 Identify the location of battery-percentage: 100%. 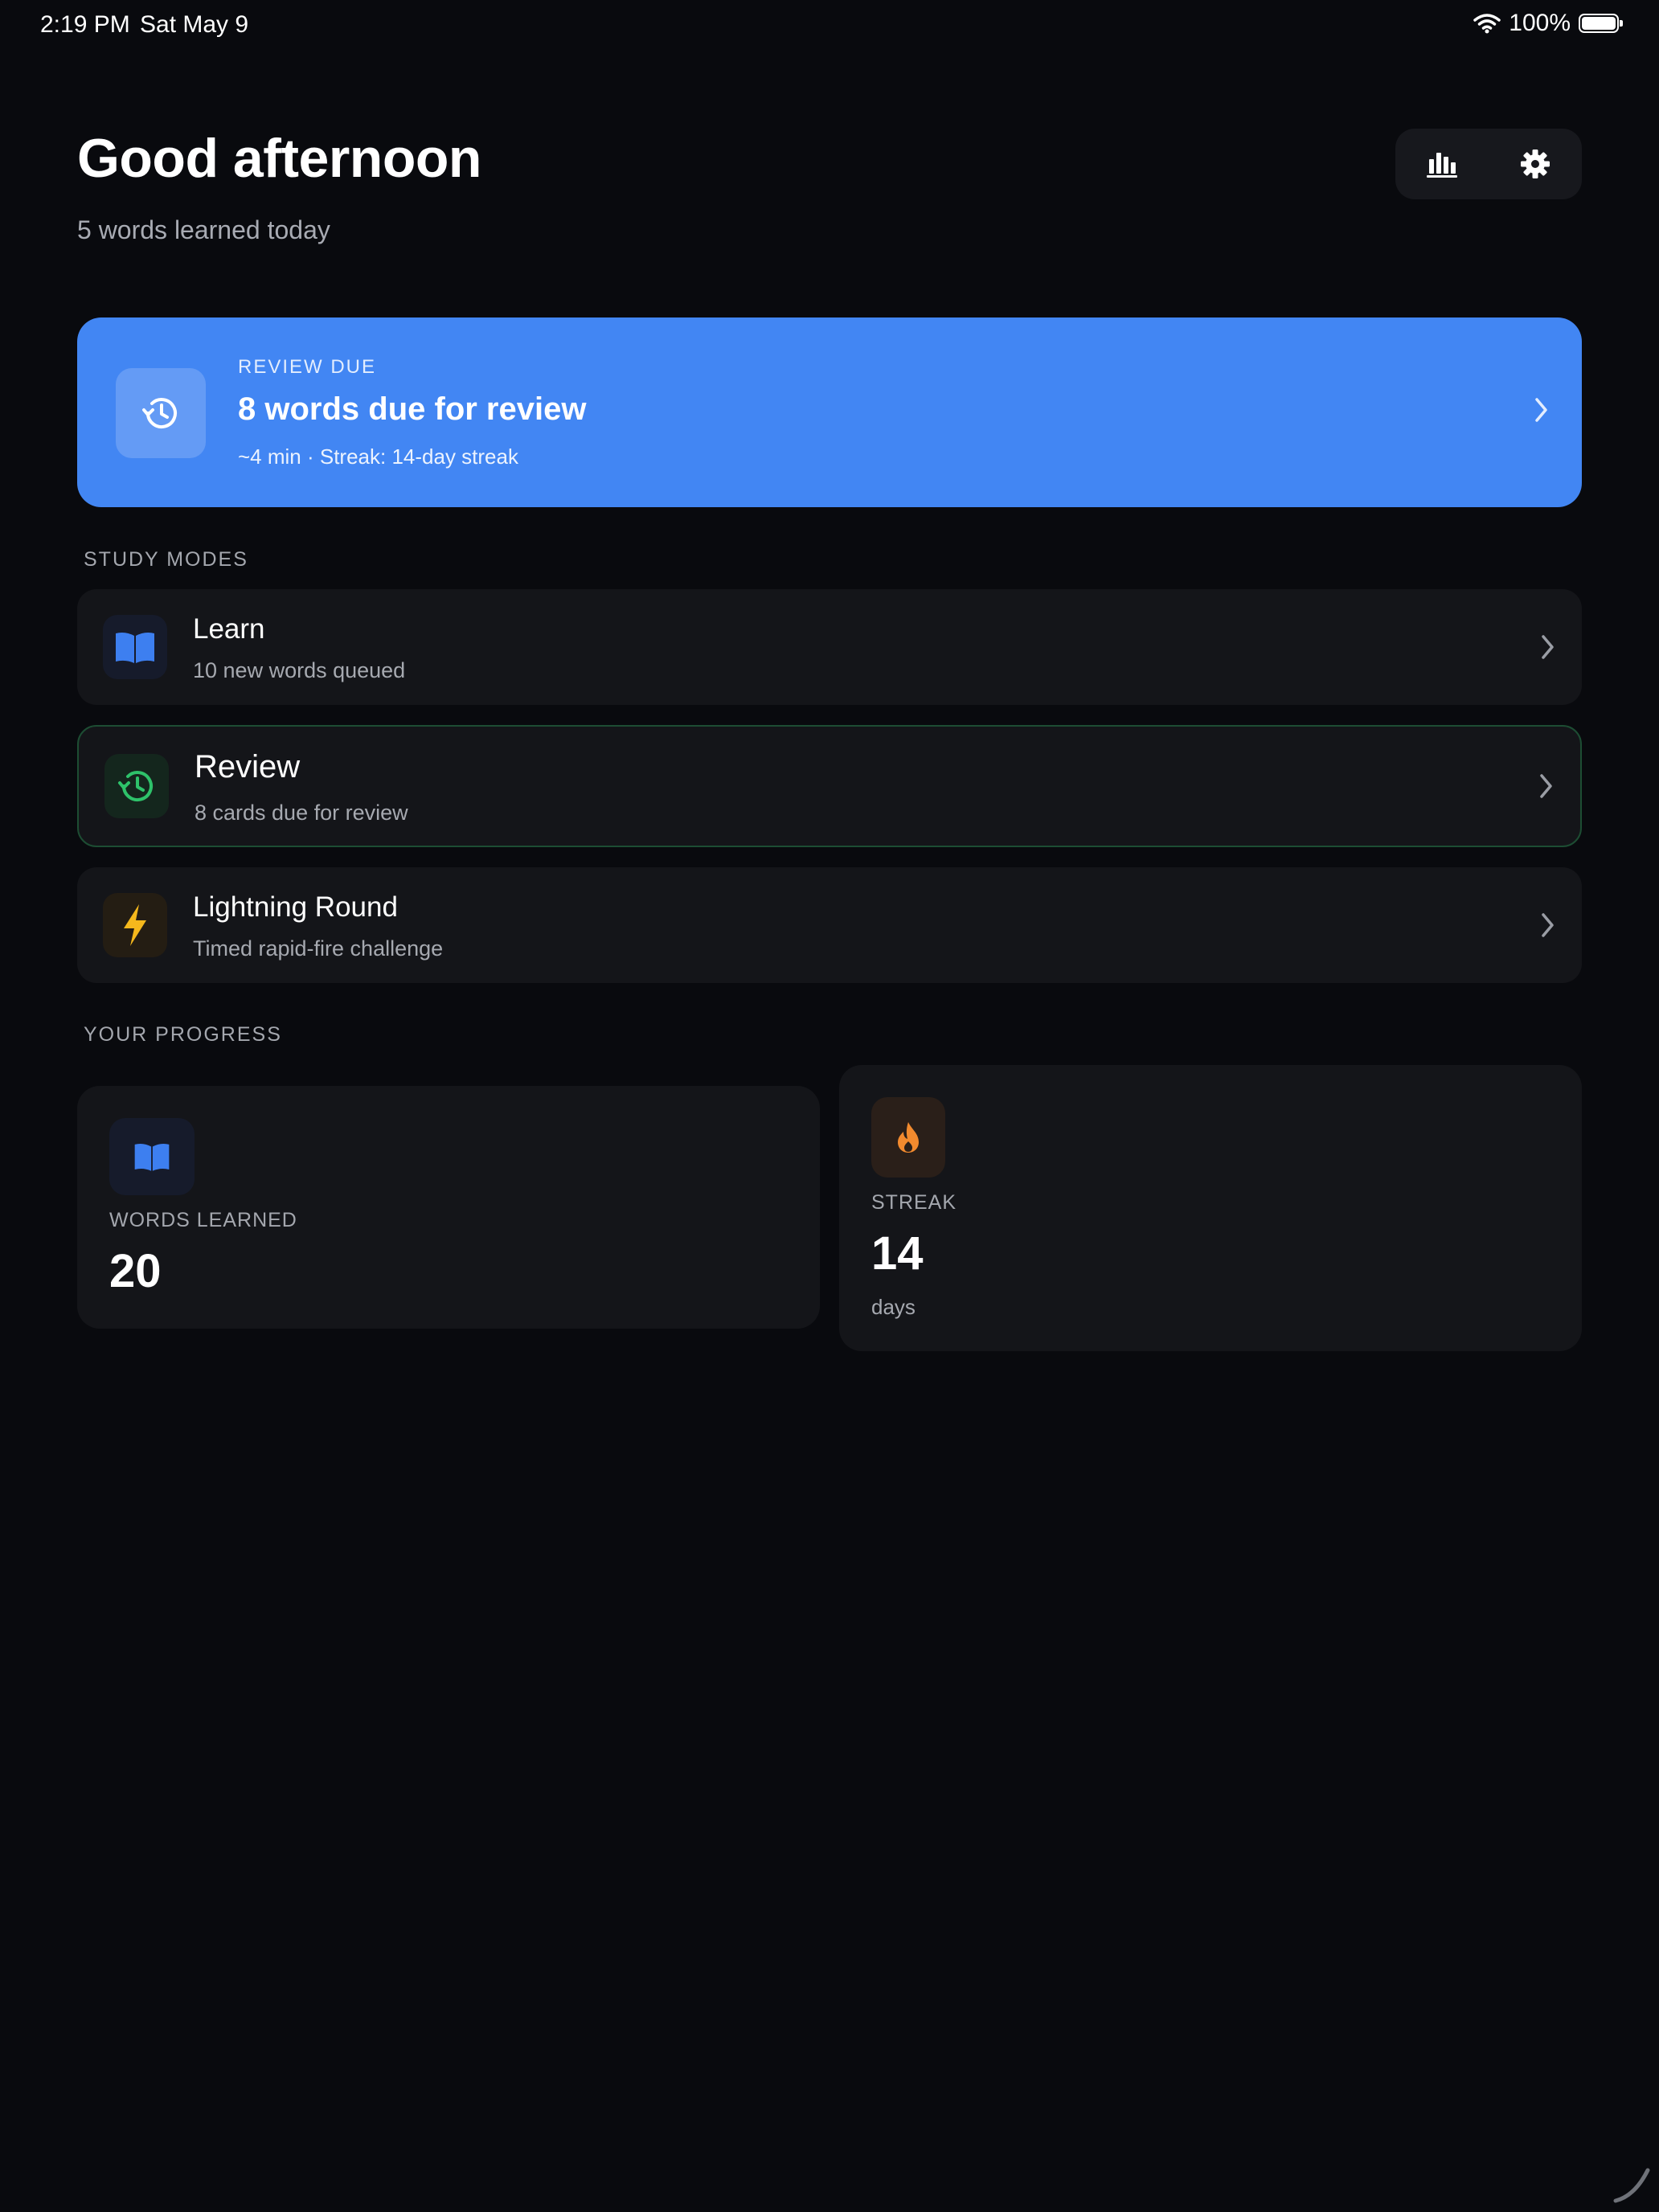
(1540, 23).